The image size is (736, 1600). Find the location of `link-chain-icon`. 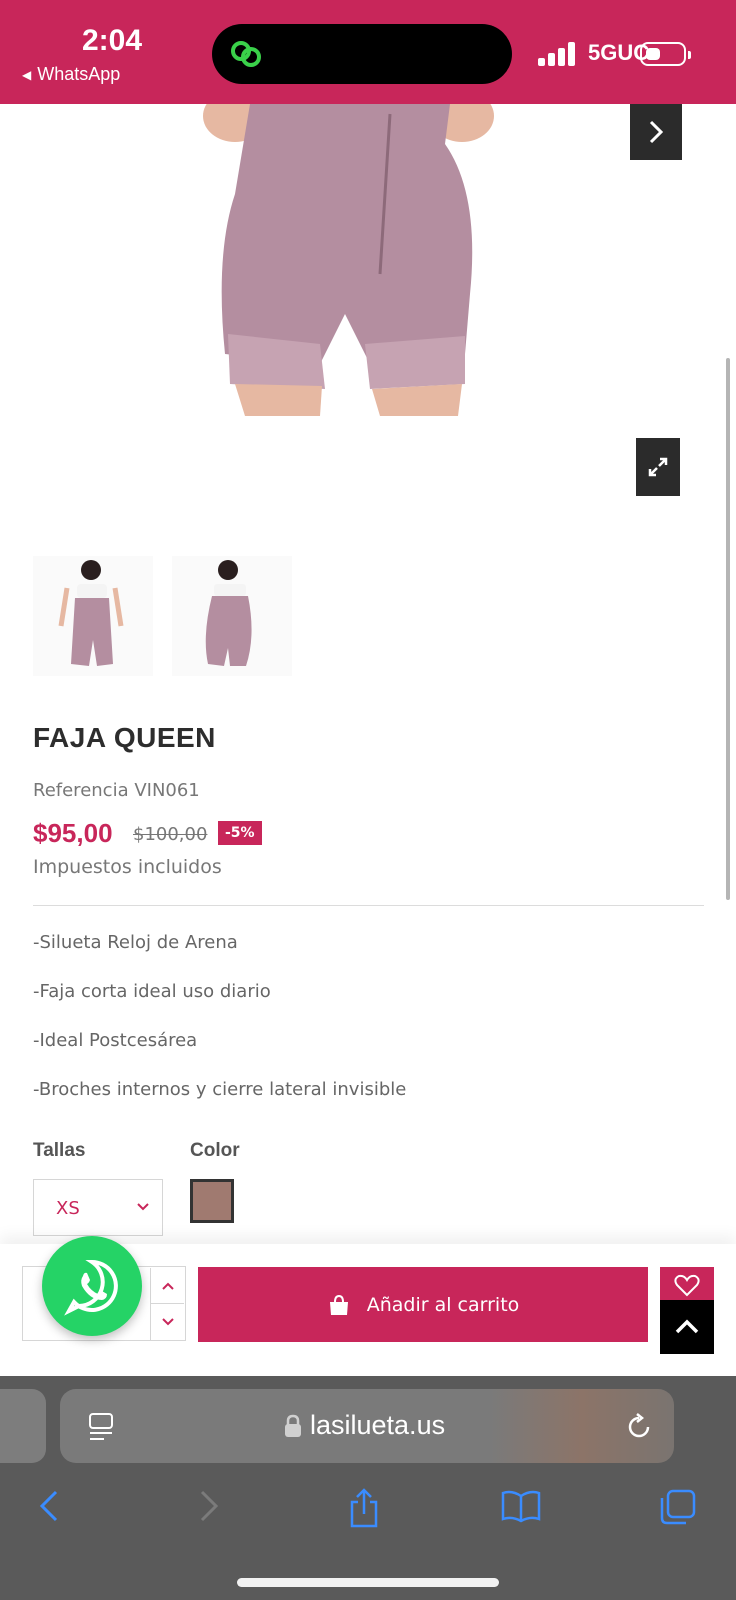

link-chain-icon is located at coordinates (246, 54).